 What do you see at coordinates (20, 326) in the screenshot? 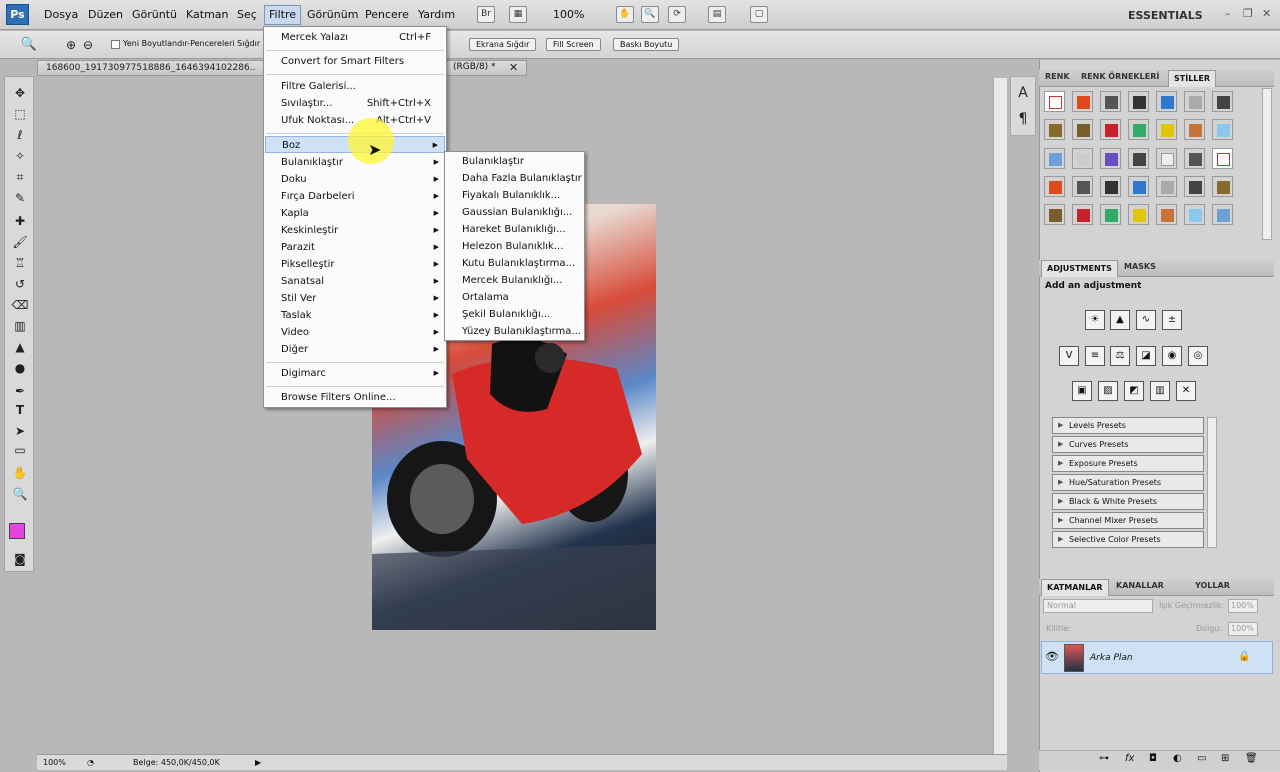
I see `gradient-tool-icon: ▥` at bounding box center [20, 326].